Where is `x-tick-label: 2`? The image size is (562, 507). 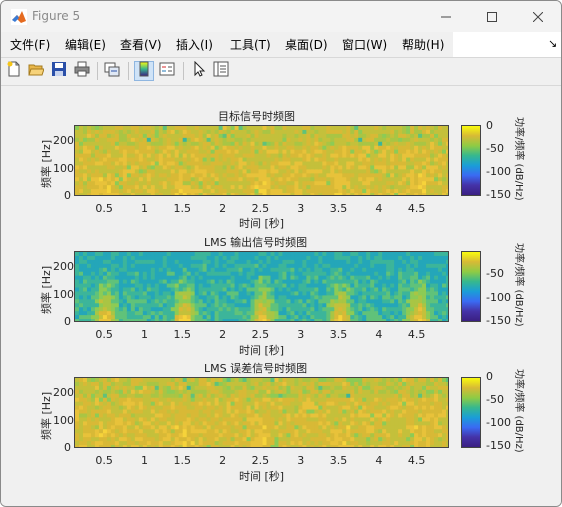
x-tick-label: 2 is located at coordinates (223, 208).